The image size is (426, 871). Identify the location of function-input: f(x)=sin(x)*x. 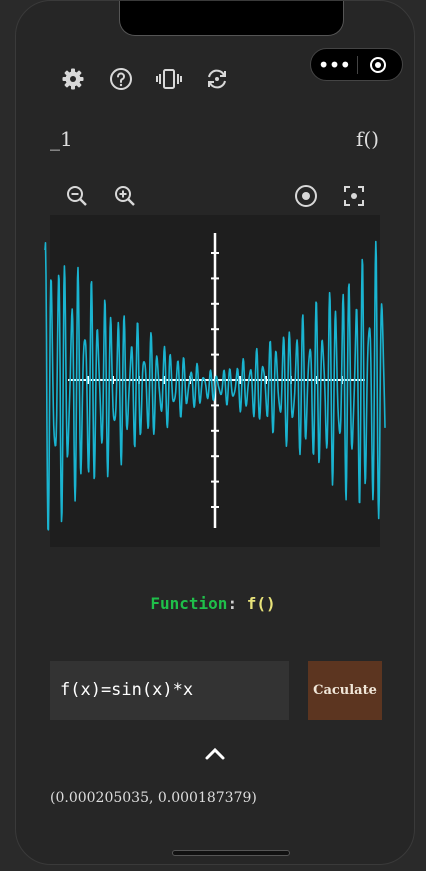
(169, 690).